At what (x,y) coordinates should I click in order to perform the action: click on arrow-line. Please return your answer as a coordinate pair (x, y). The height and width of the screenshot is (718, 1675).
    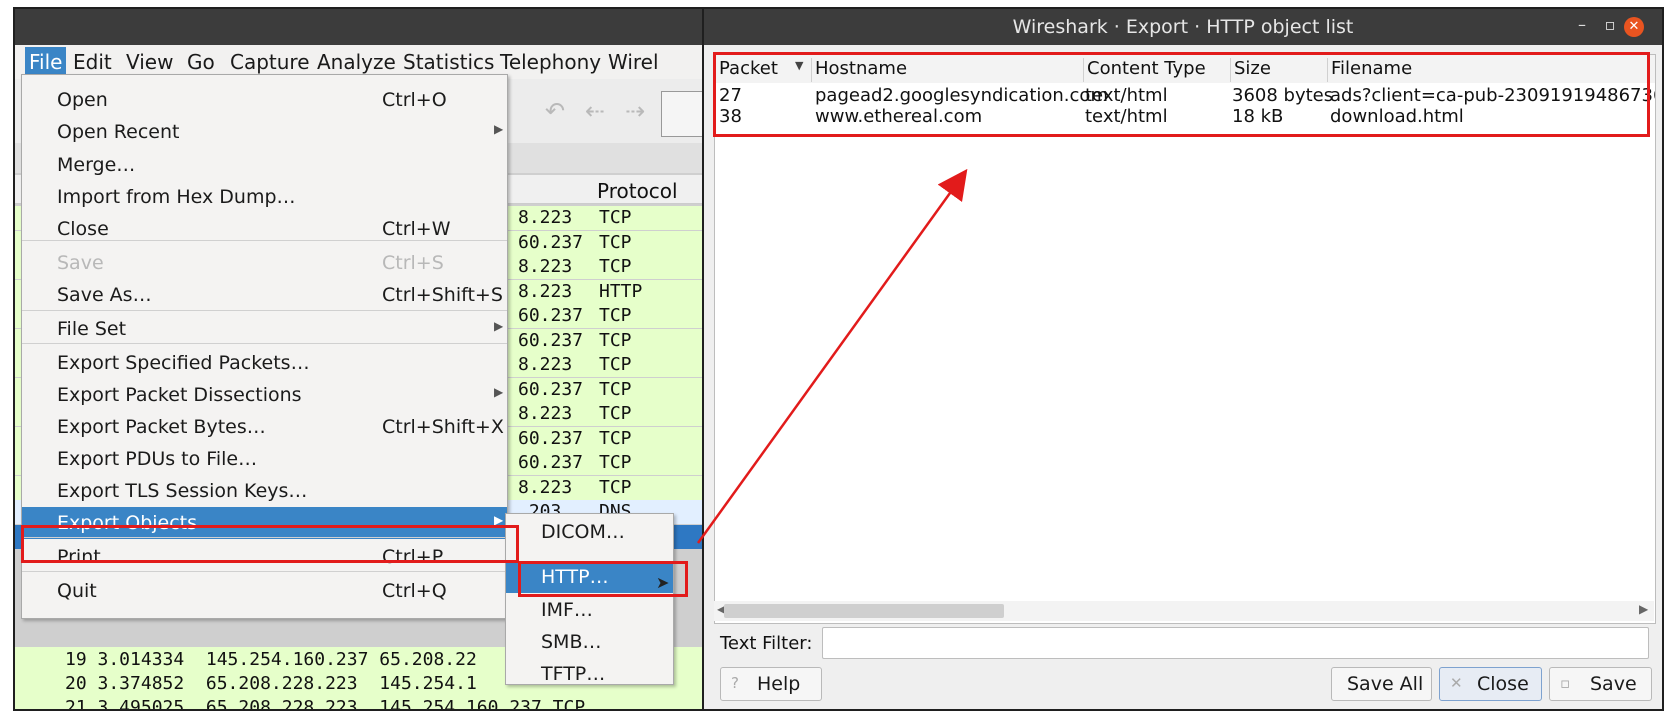
    Looking at the image, I should click on (832, 356).